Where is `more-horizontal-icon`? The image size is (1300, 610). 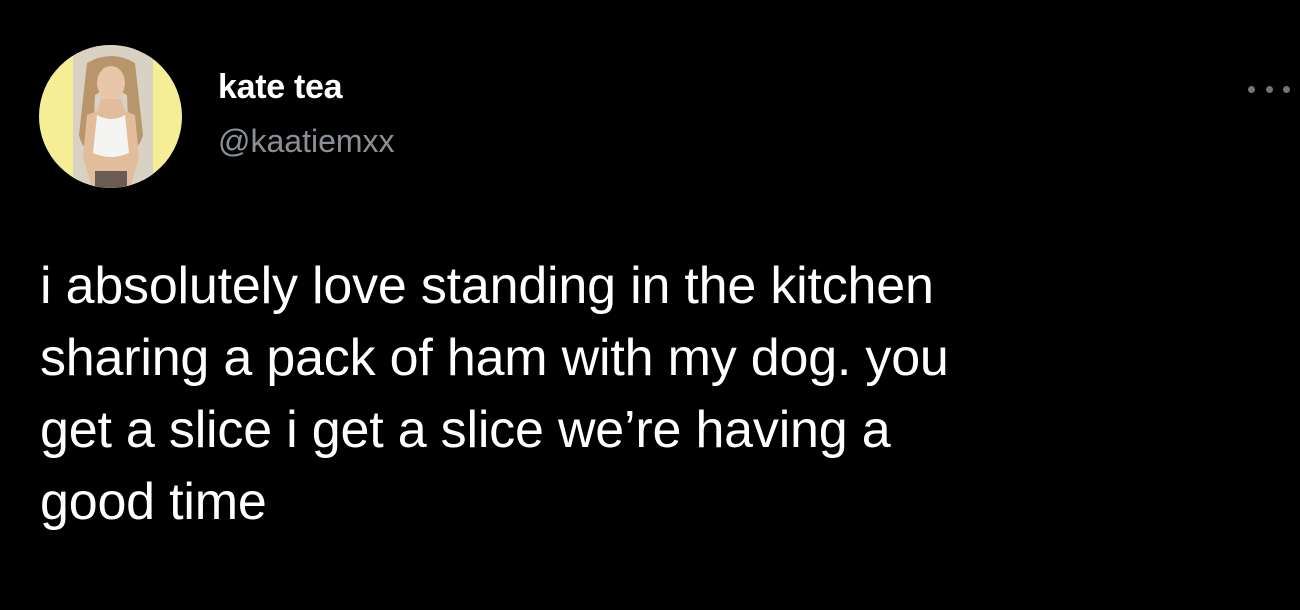 more-horizontal-icon is located at coordinates (1269, 89).